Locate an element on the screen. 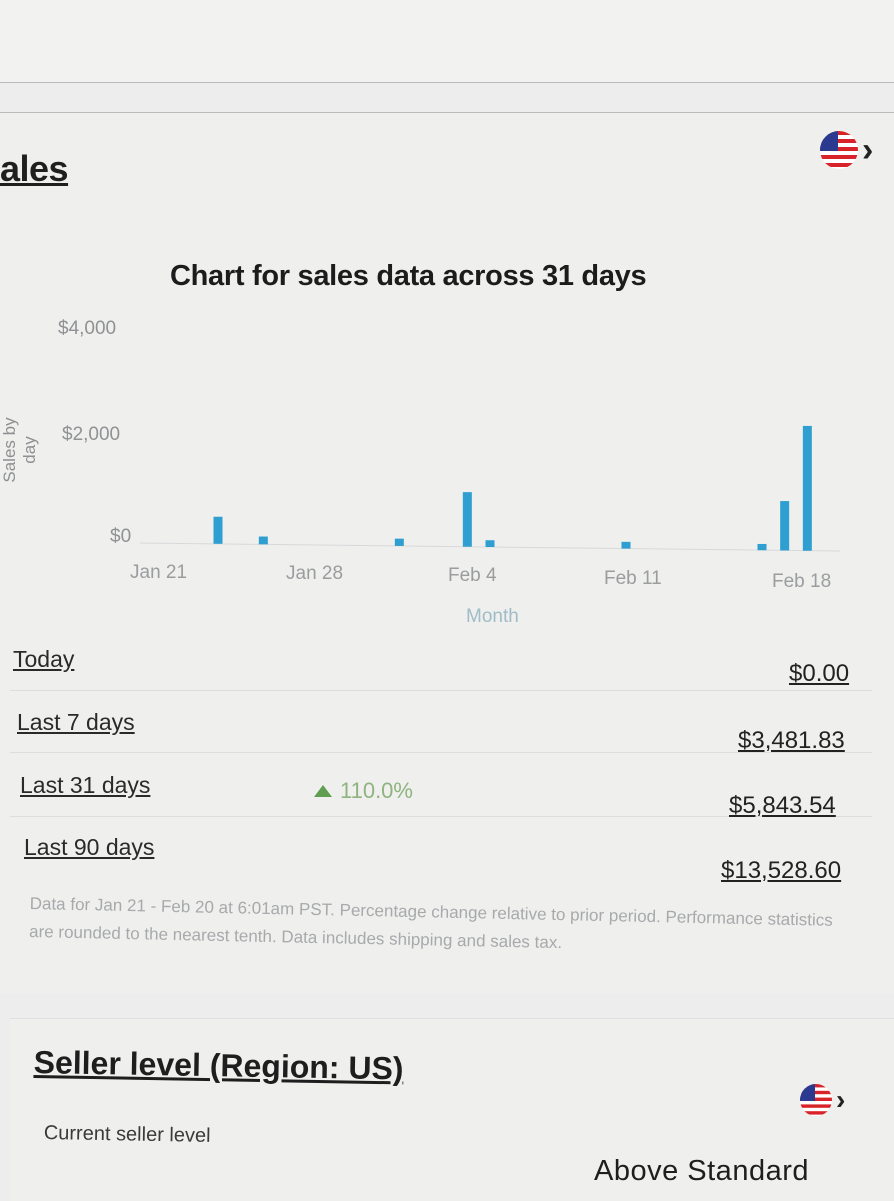 Image resolution: width=894 pixels, height=1201 pixels. x-tick-label: Feb 18 is located at coordinates (802, 581).